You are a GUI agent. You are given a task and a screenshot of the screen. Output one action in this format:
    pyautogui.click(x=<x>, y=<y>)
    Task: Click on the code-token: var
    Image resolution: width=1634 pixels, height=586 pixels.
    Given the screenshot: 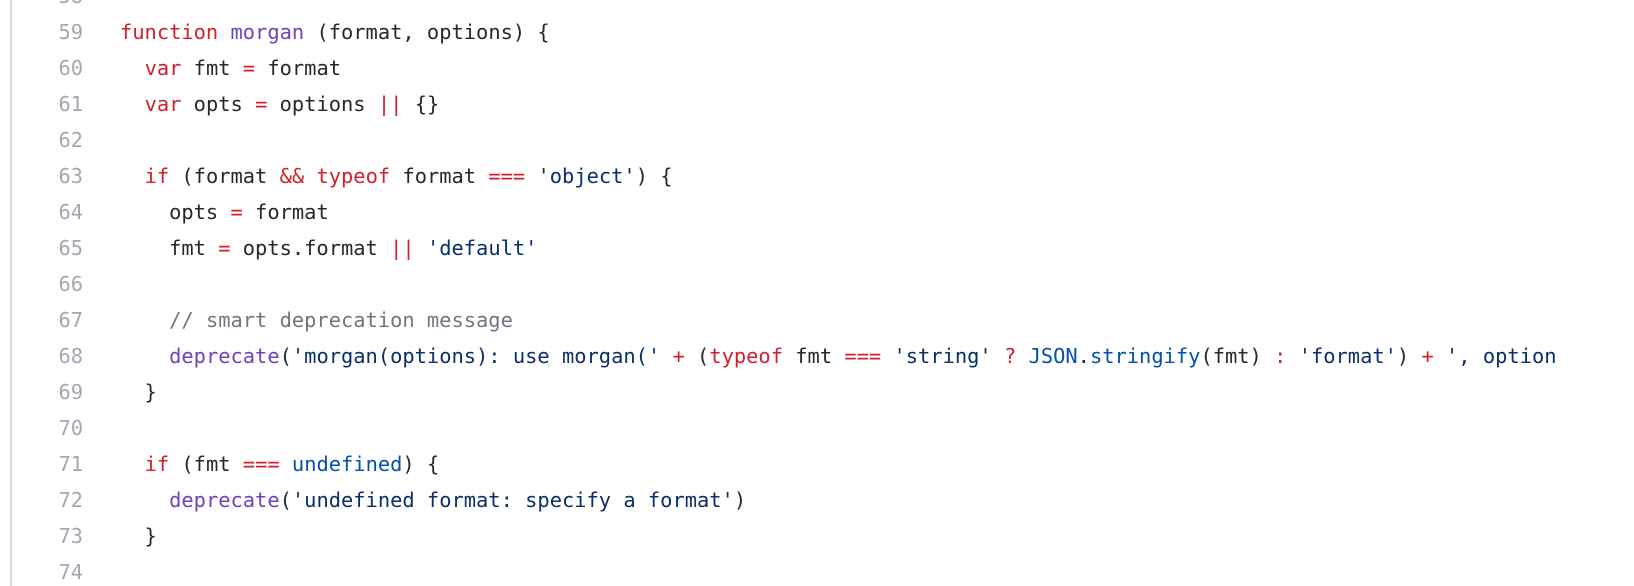 What is the action you would take?
    pyautogui.click(x=163, y=104)
    